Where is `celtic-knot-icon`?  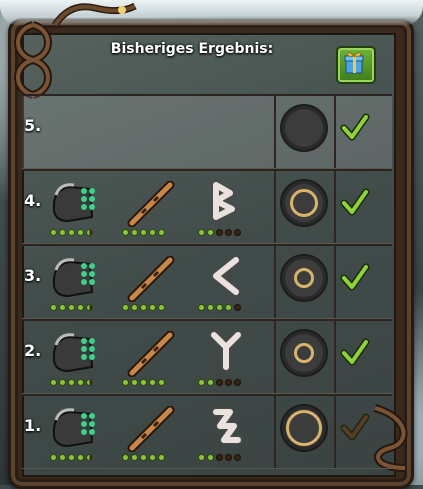
celtic-knot-icon is located at coordinates (33, 60).